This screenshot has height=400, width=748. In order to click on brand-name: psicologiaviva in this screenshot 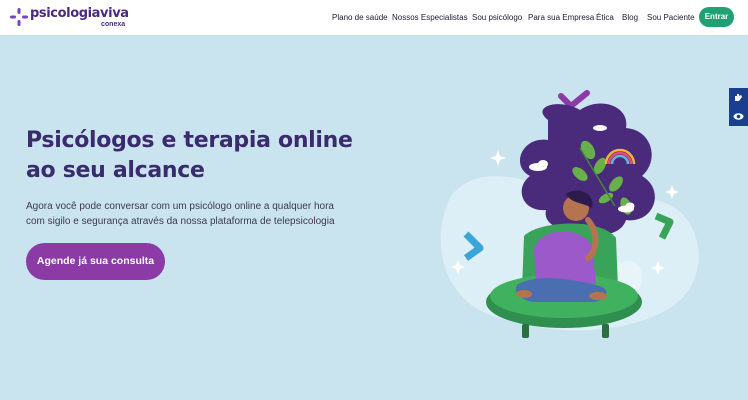, I will do `click(79, 13)`.